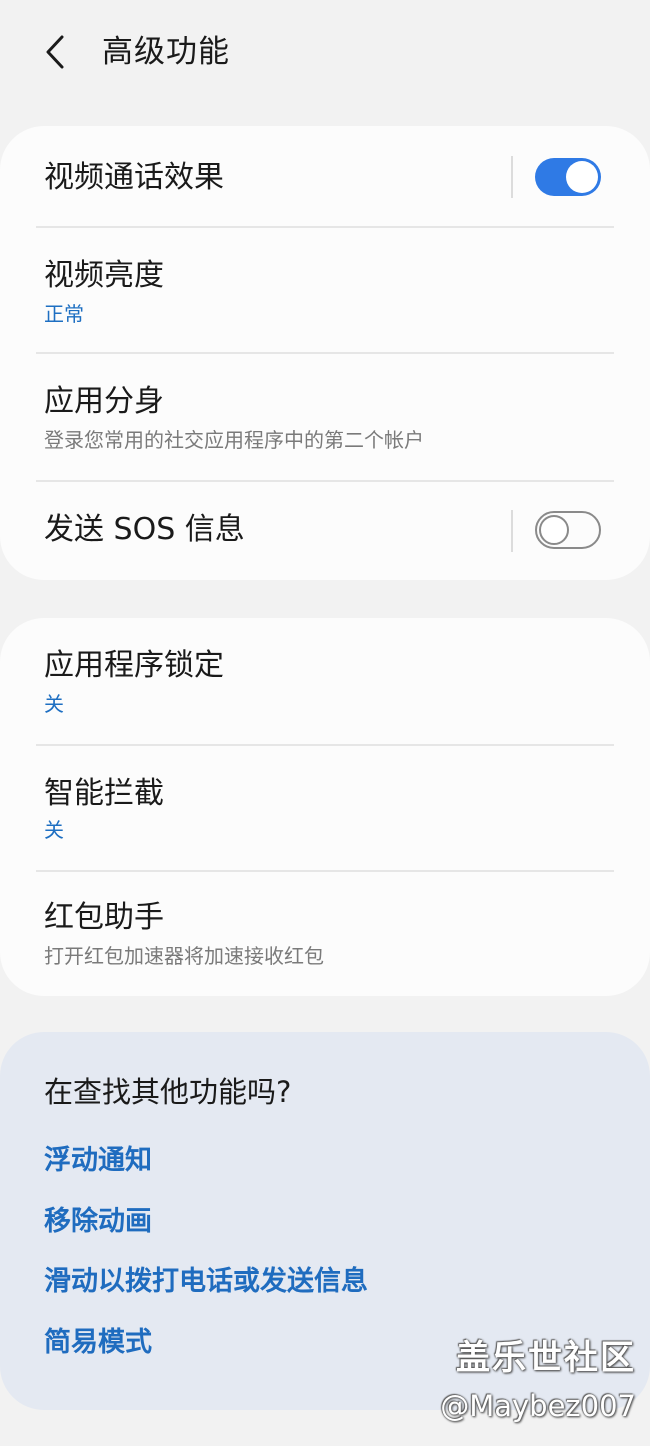 The height and width of the screenshot is (1446, 650). Describe the element at coordinates (325, 176) in the screenshot. I see `video-call-effects-row: 视频通话效果` at that location.